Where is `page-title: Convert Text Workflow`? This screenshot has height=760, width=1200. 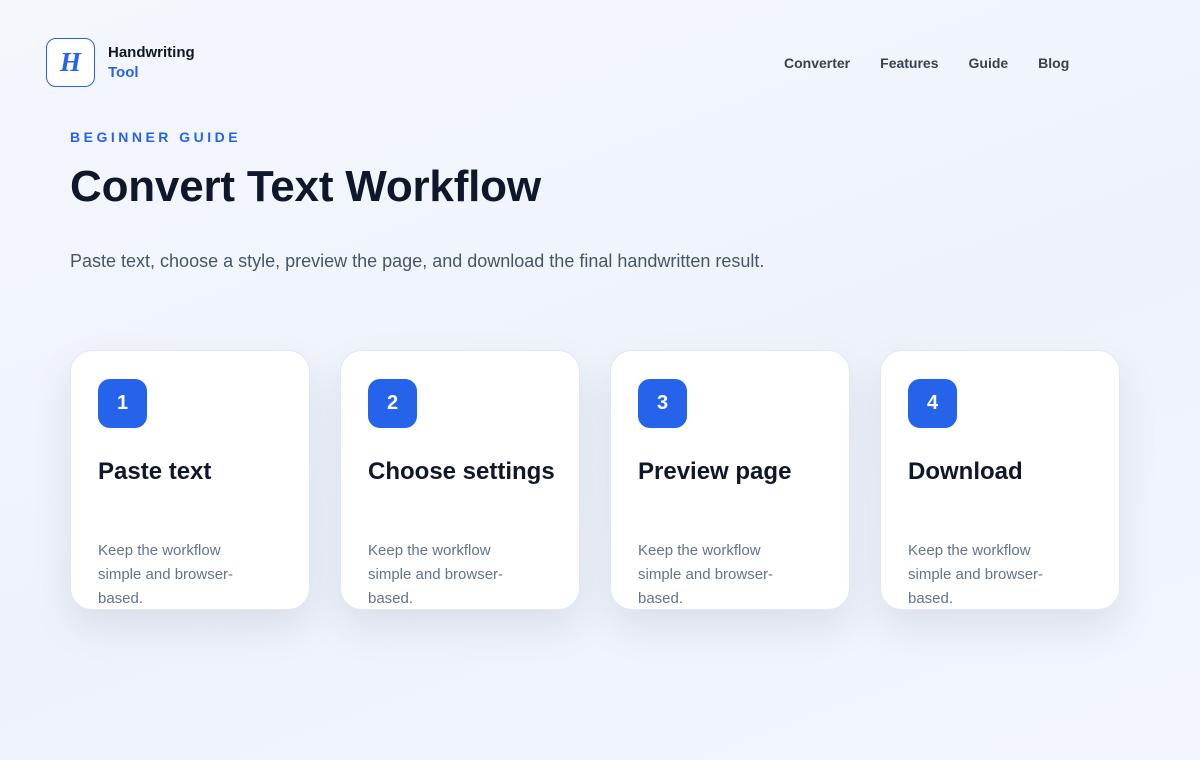
page-title: Convert Text Workflow is located at coordinates (305, 186).